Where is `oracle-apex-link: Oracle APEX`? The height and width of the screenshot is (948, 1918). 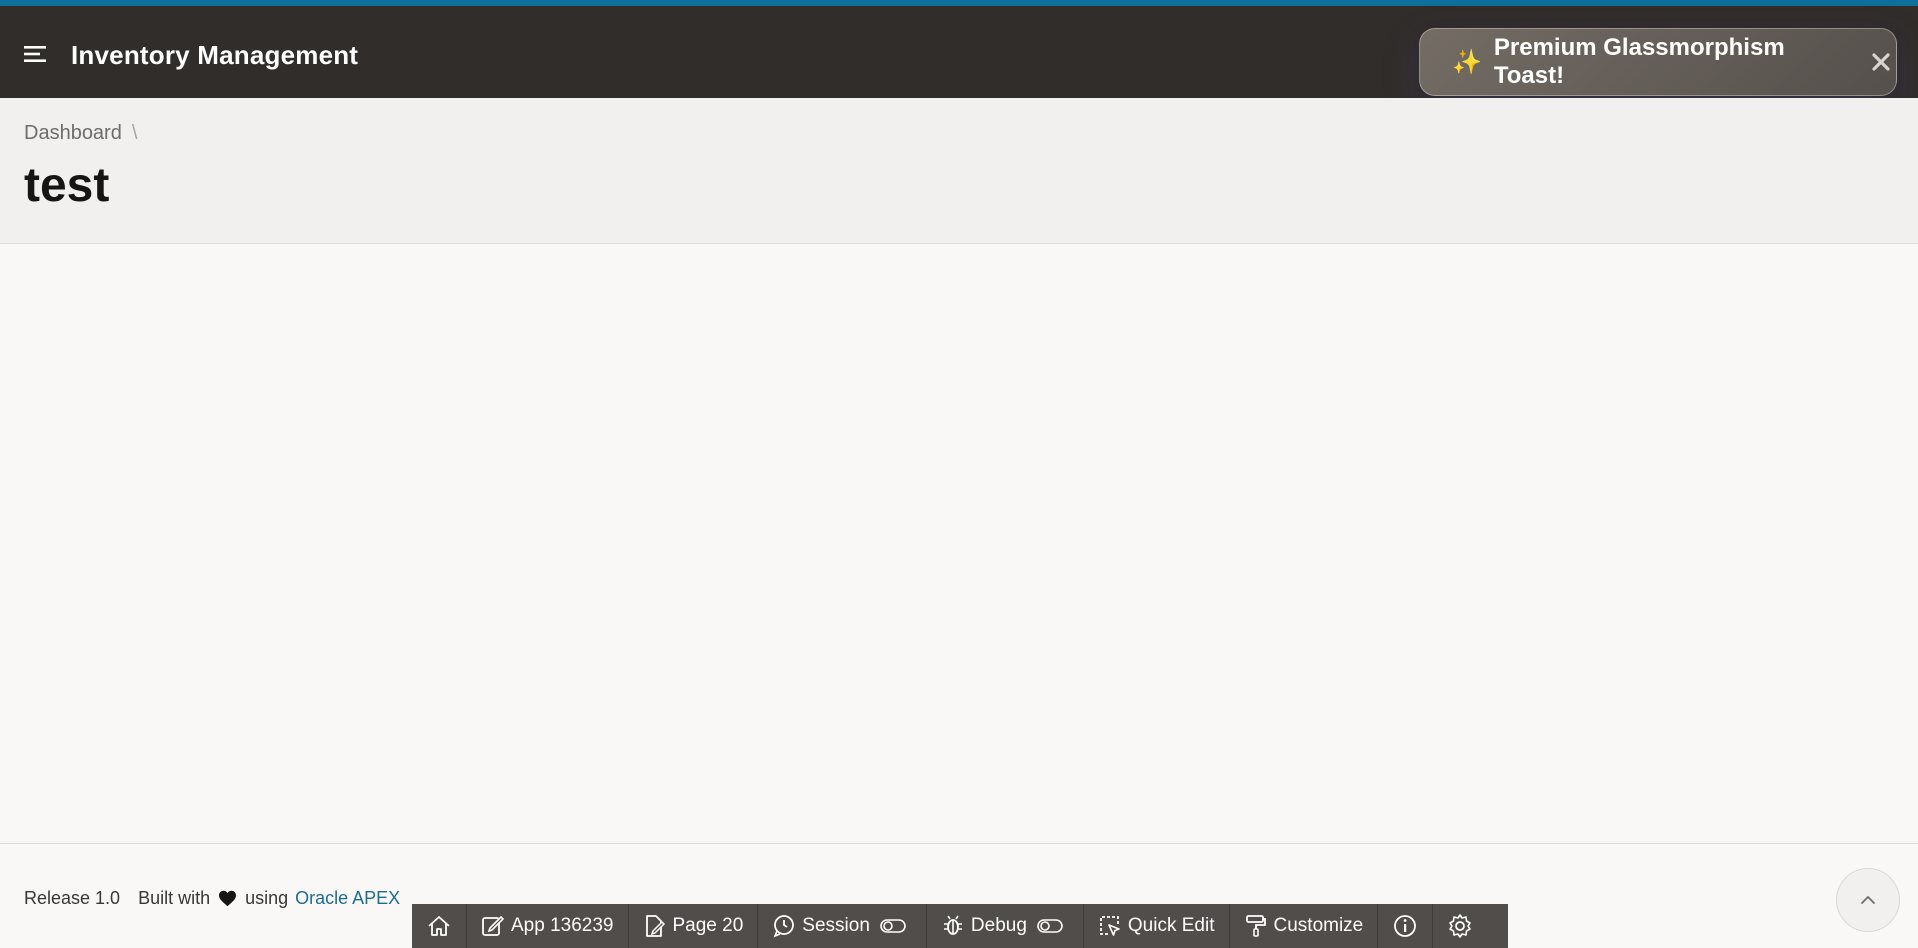
oracle-apex-link: Oracle APEX is located at coordinates (347, 898).